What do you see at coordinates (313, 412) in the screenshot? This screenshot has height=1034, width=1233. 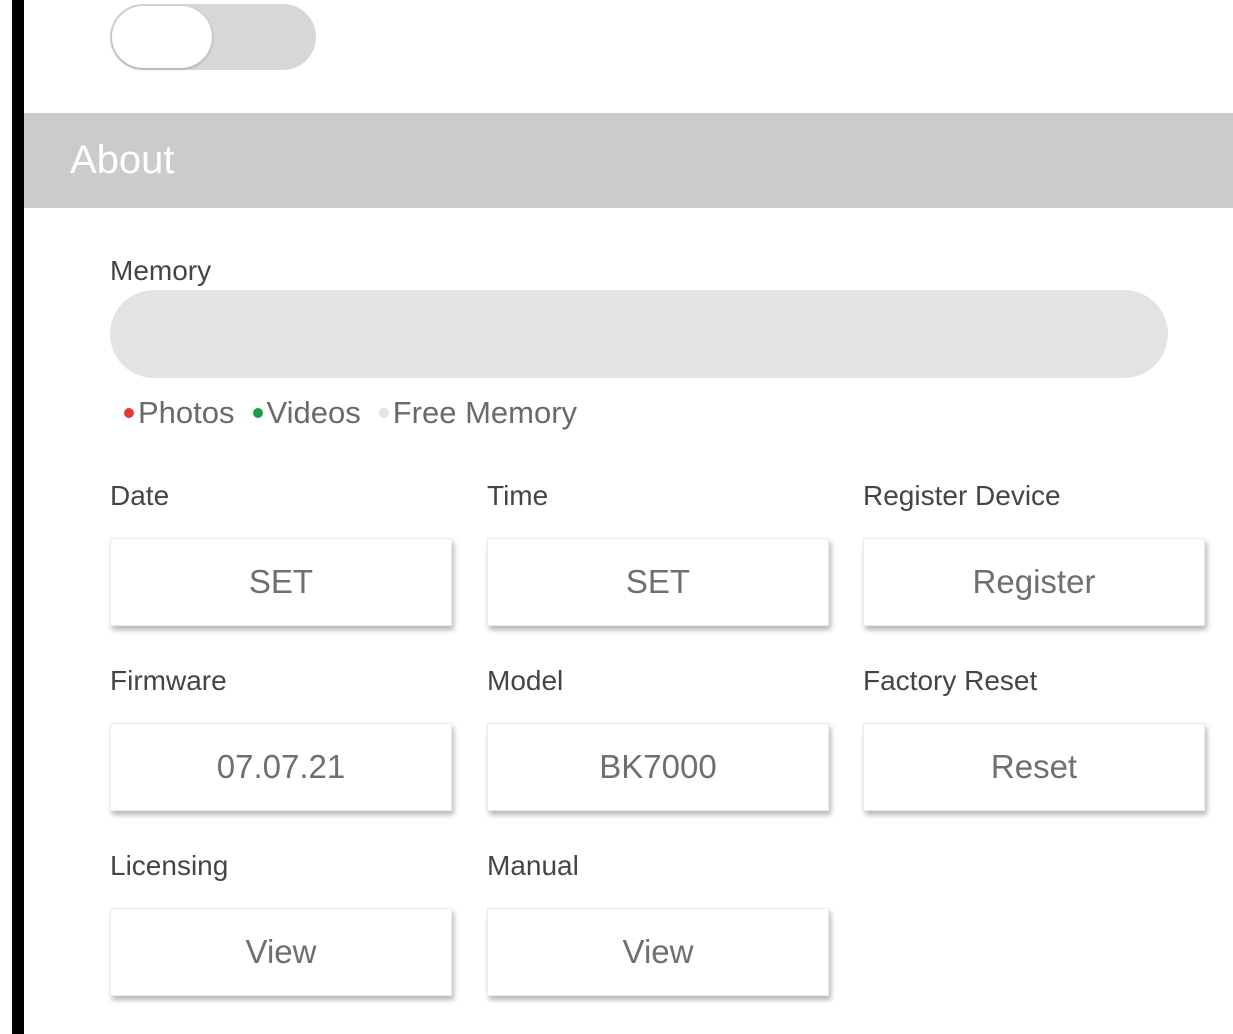 I see `legend-label-videos: Videos` at bounding box center [313, 412].